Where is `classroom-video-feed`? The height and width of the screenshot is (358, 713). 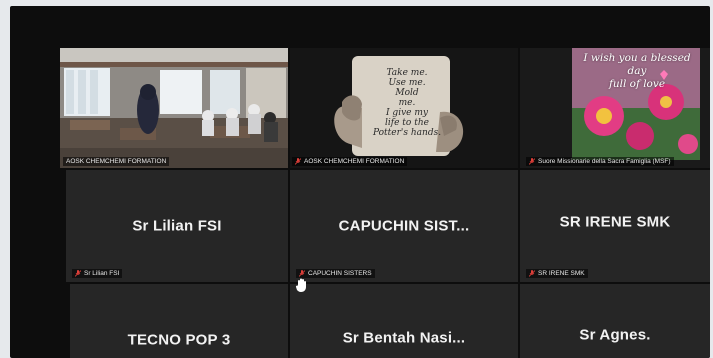 classroom-video-feed is located at coordinates (174, 108).